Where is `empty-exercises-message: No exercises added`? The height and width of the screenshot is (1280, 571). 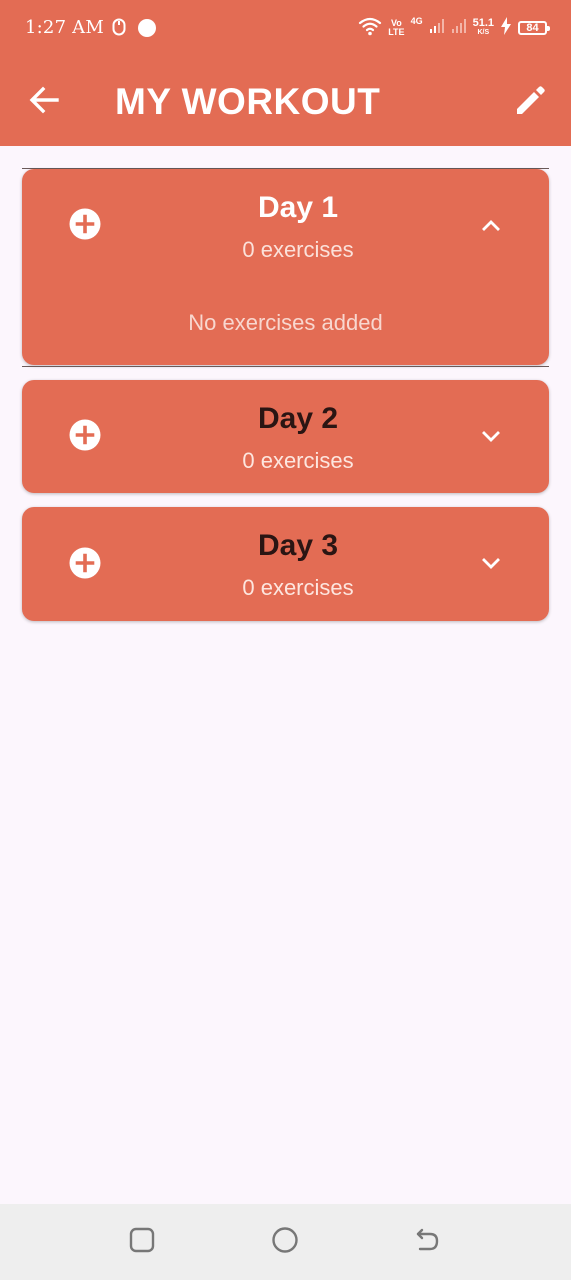
empty-exercises-message: No exercises added is located at coordinates (285, 322).